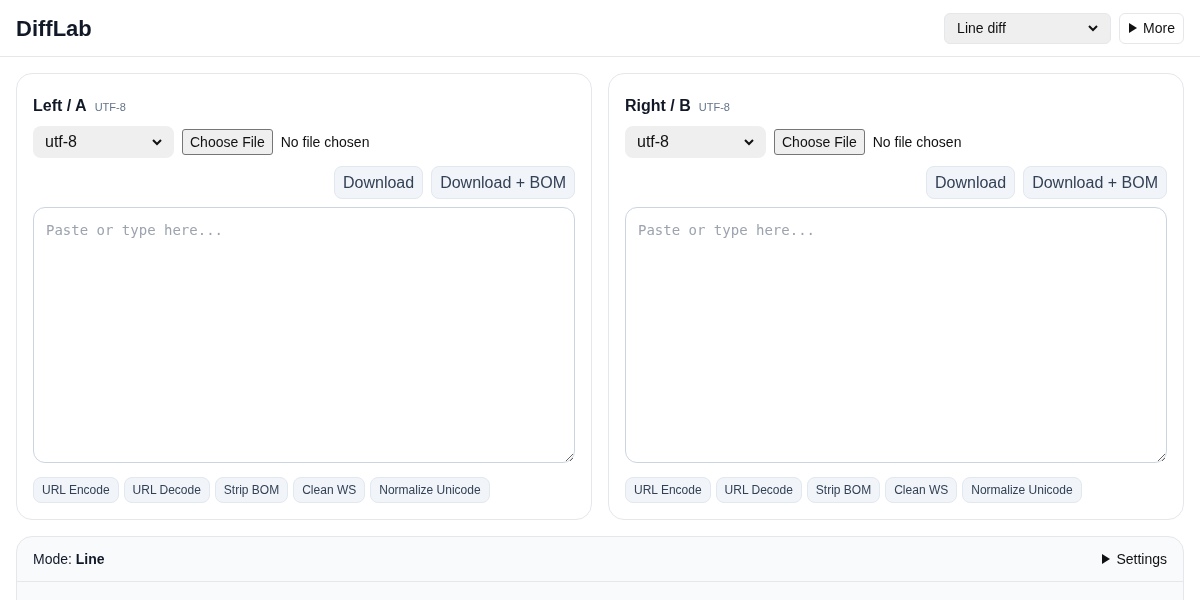 This screenshot has width=1200, height=600. I want to click on more-button: More, so click(1151, 28).